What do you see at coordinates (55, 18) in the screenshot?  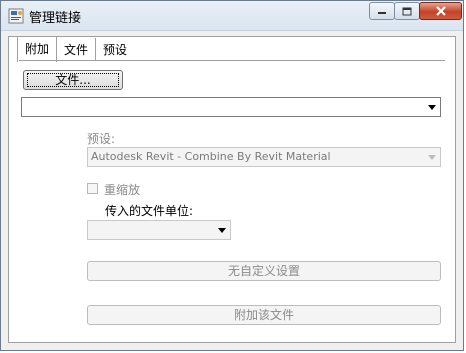 I see `window-title: 管理链接` at bounding box center [55, 18].